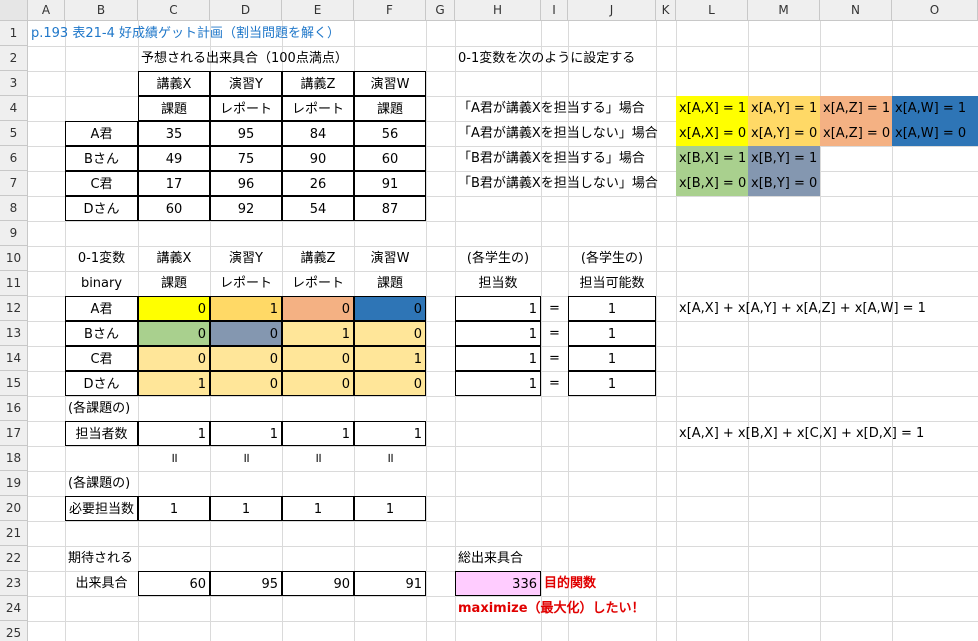 The height and width of the screenshot is (641, 978). What do you see at coordinates (14, 508) in the screenshot?
I see `row-header-20: 20` at bounding box center [14, 508].